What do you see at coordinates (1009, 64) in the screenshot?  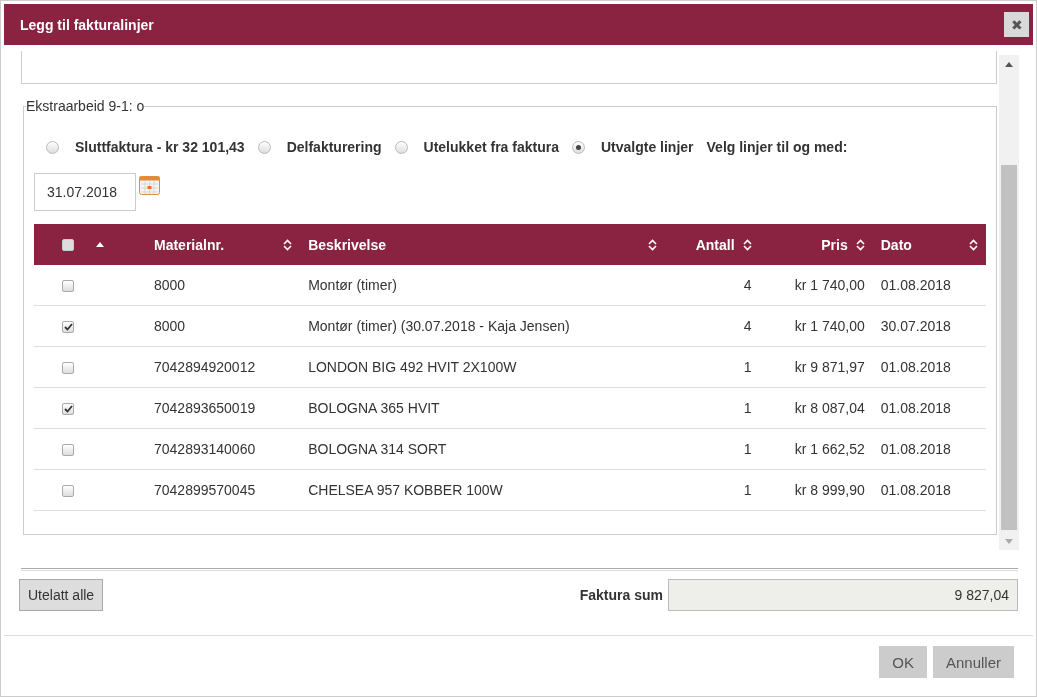 I see `scroll-up-icon` at bounding box center [1009, 64].